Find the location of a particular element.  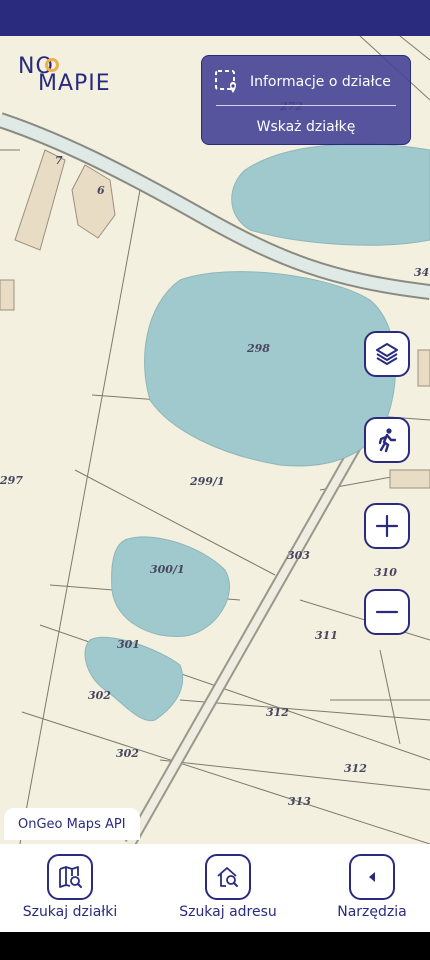

map-attribution: OnGeo Maps API is located at coordinates (72, 824).